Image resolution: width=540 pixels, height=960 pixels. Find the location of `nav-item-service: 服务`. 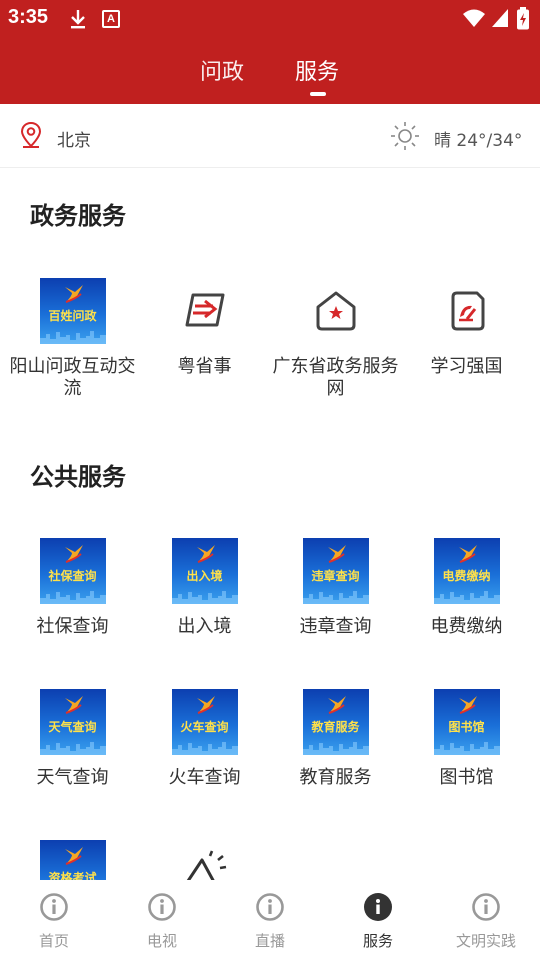

nav-item-service: 服务 is located at coordinates (378, 921).